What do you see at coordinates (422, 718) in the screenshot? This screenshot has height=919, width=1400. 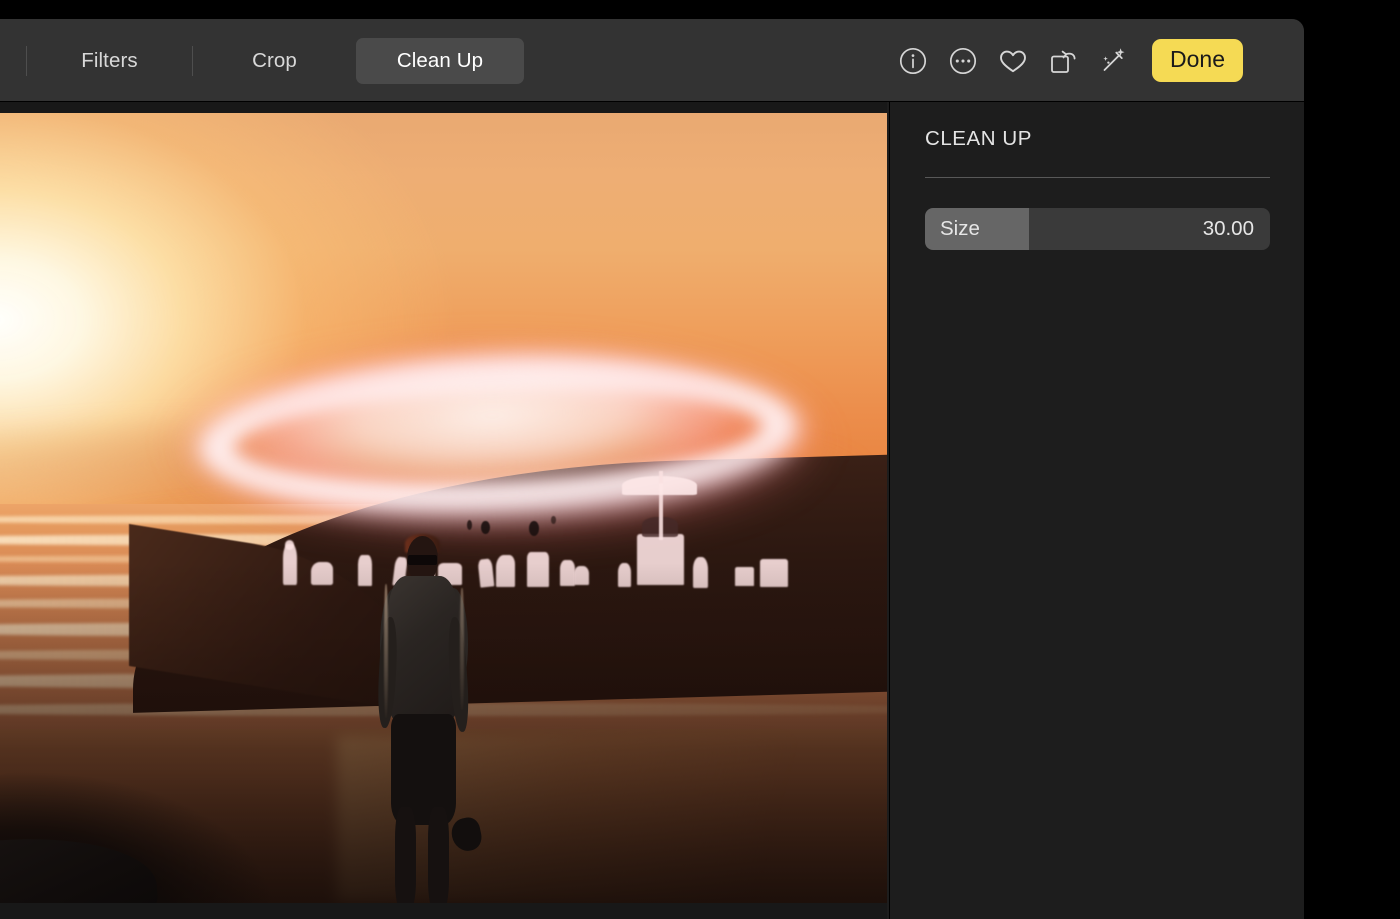 I see `person-silhouette` at bounding box center [422, 718].